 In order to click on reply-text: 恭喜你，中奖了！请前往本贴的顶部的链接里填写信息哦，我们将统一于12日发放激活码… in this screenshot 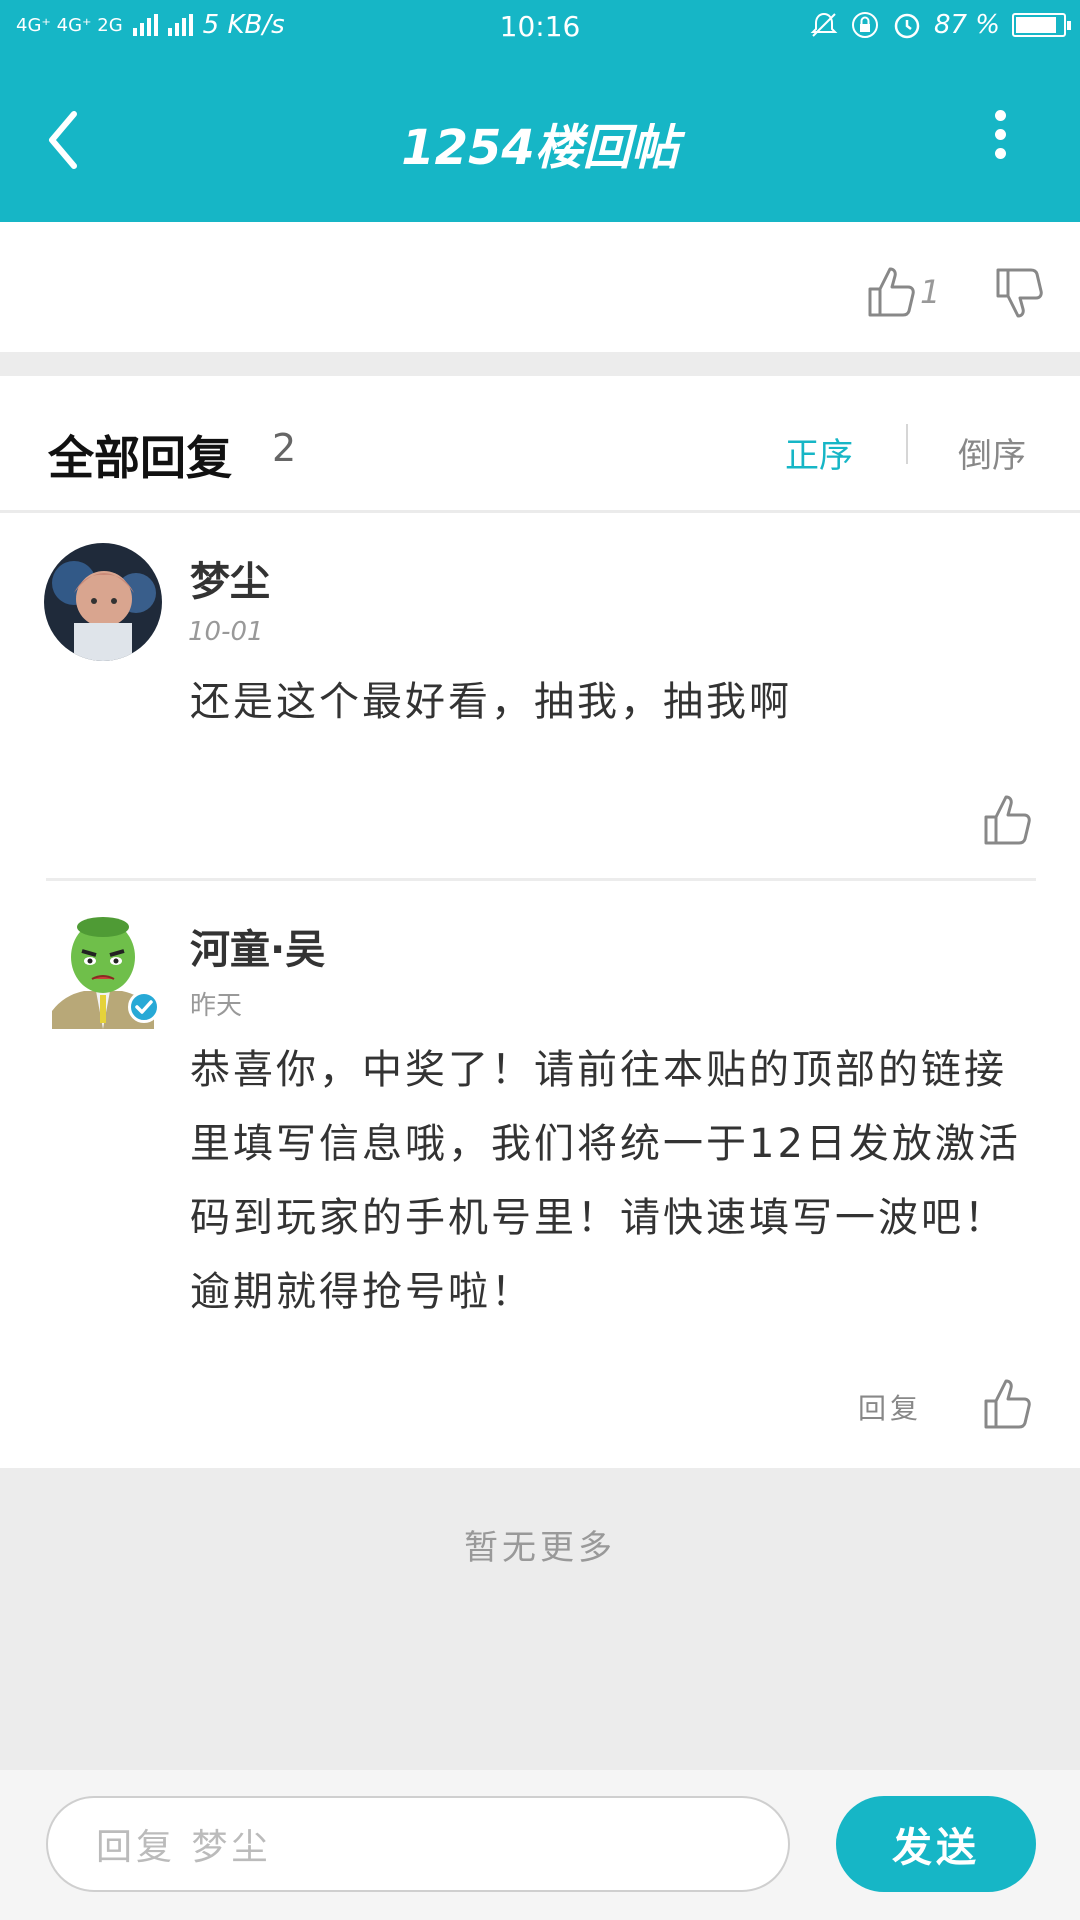, I will do `click(605, 1181)`.